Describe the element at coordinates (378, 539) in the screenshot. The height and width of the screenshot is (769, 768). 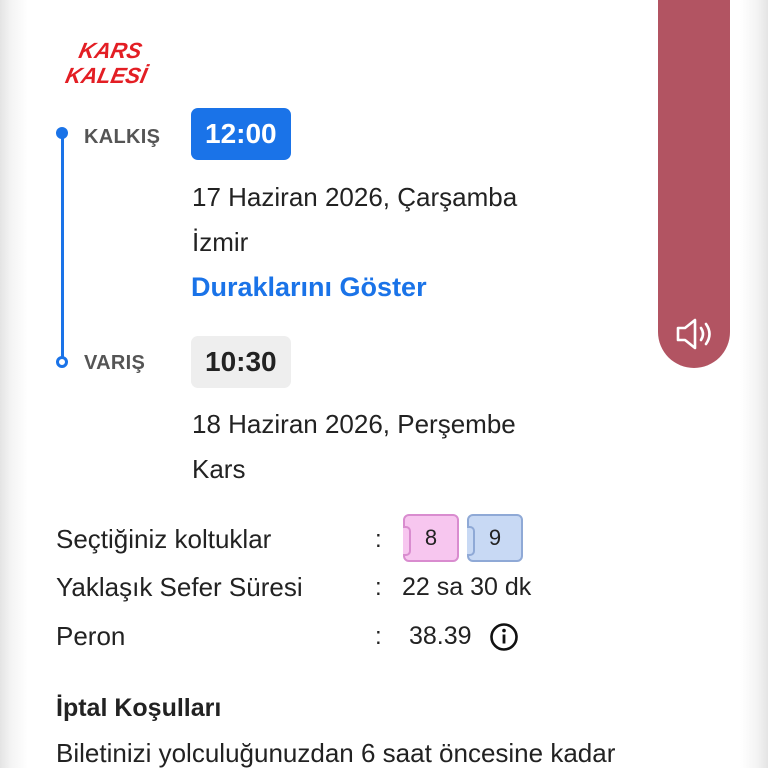
I see `seats-colon: :` at that location.